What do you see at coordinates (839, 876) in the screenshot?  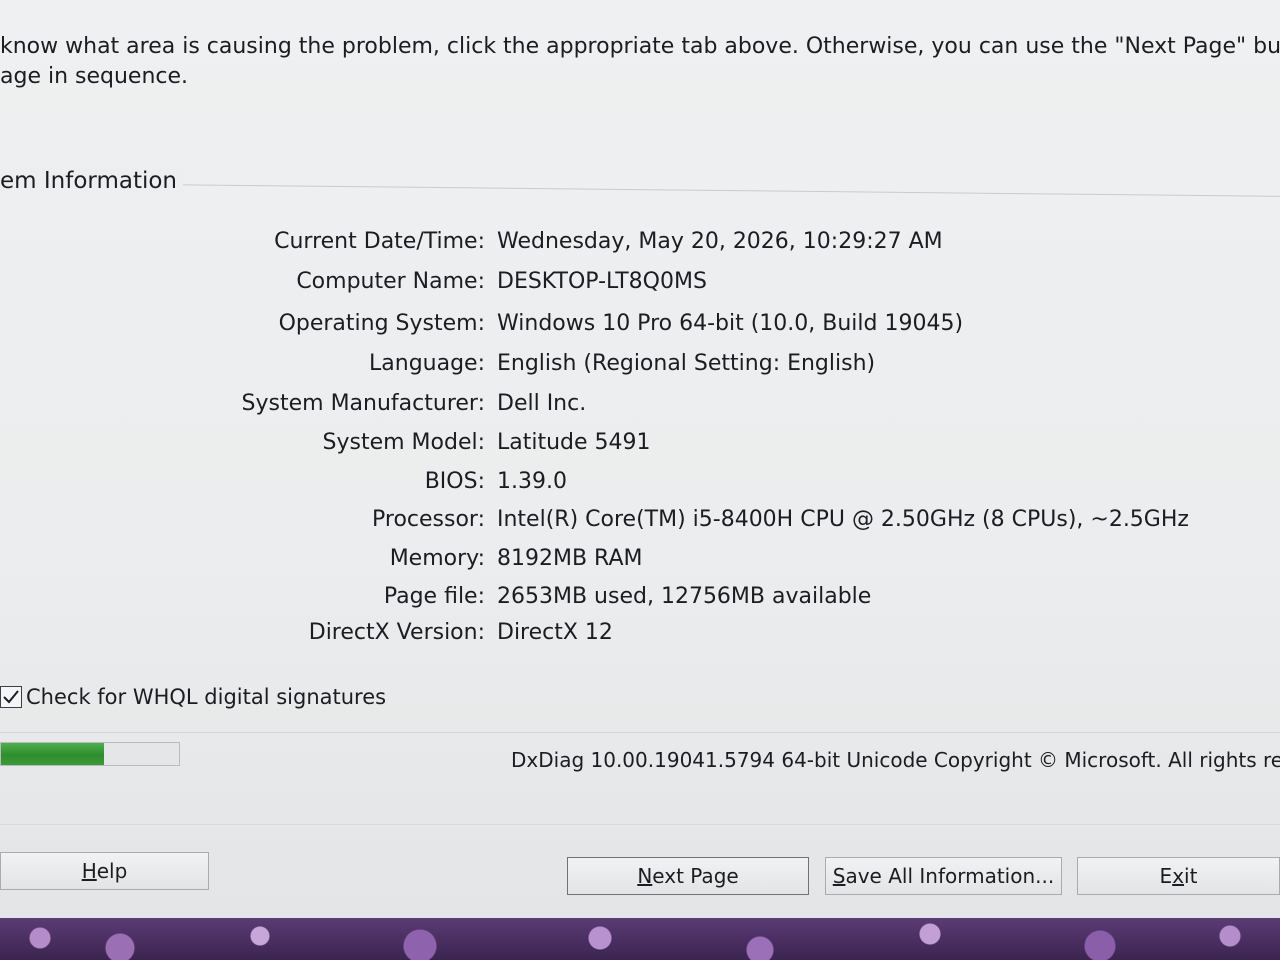 I see `mnemonic: S` at bounding box center [839, 876].